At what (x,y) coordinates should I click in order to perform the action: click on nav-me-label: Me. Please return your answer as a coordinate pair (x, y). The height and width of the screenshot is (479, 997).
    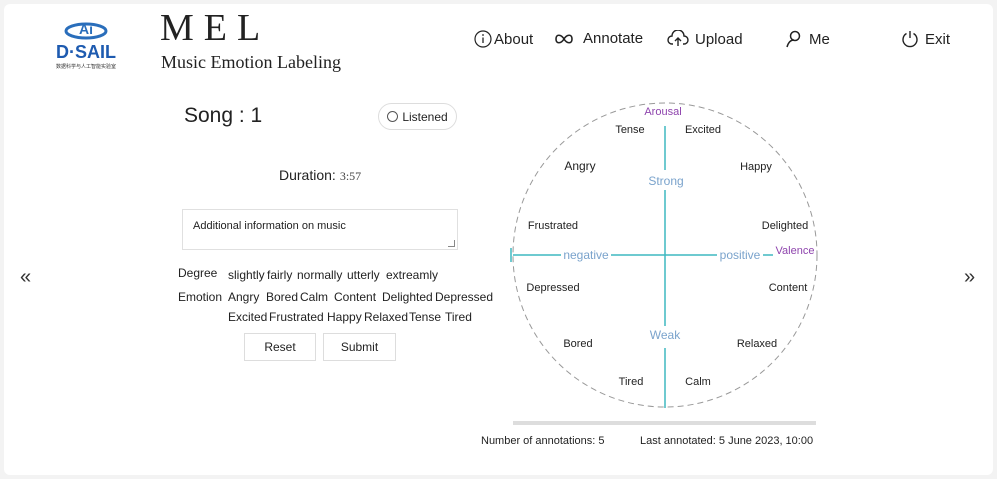
    Looking at the image, I should click on (819, 39).